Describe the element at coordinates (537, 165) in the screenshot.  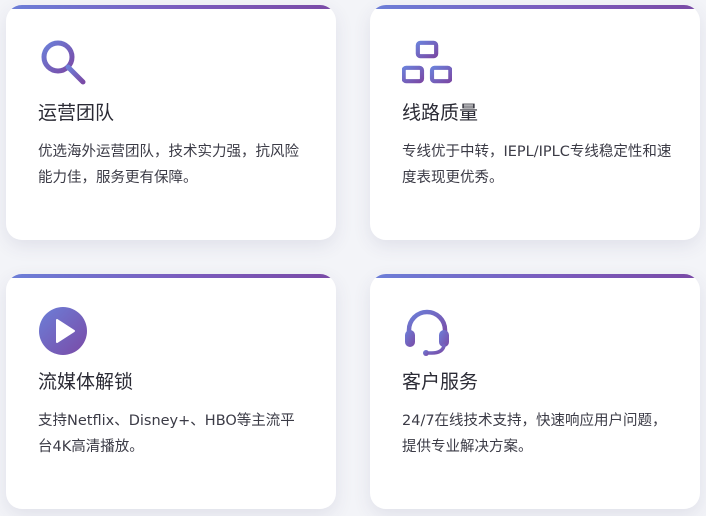
I see `card-description: 专线优于中转，IEPL/IPLC专线稳定性和速度表现更优秀。` at that location.